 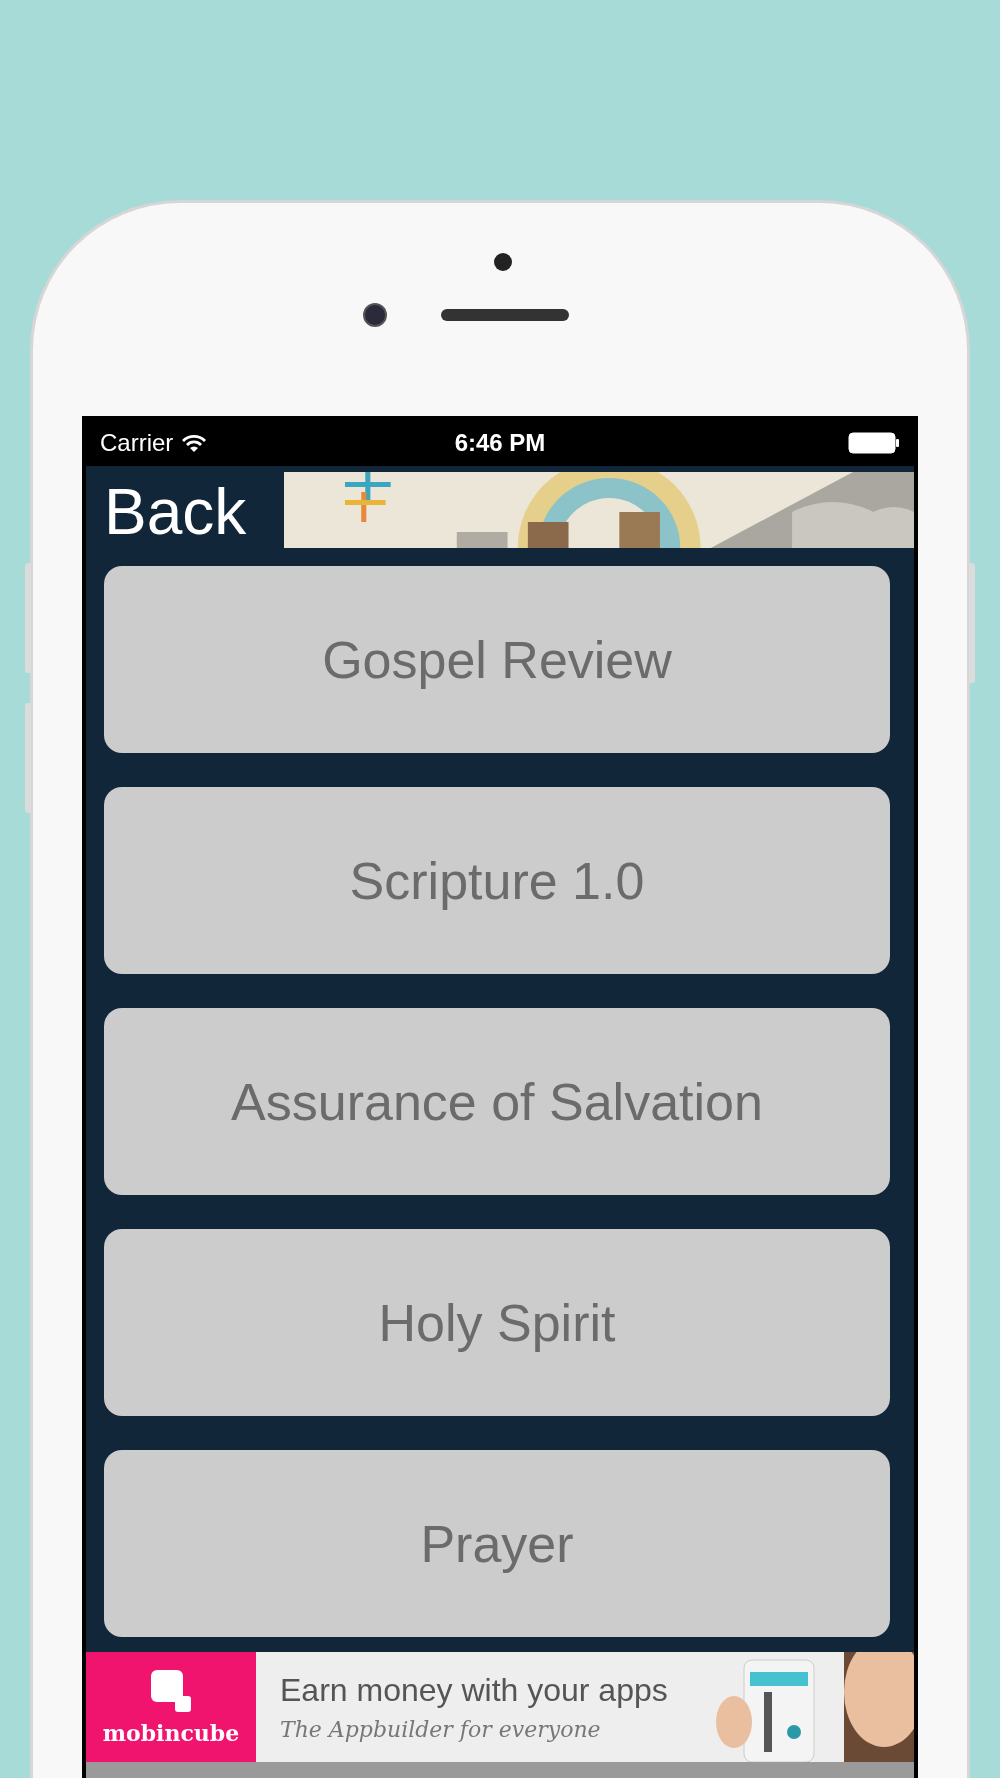 I want to click on camera-icon, so click(x=375, y=315).